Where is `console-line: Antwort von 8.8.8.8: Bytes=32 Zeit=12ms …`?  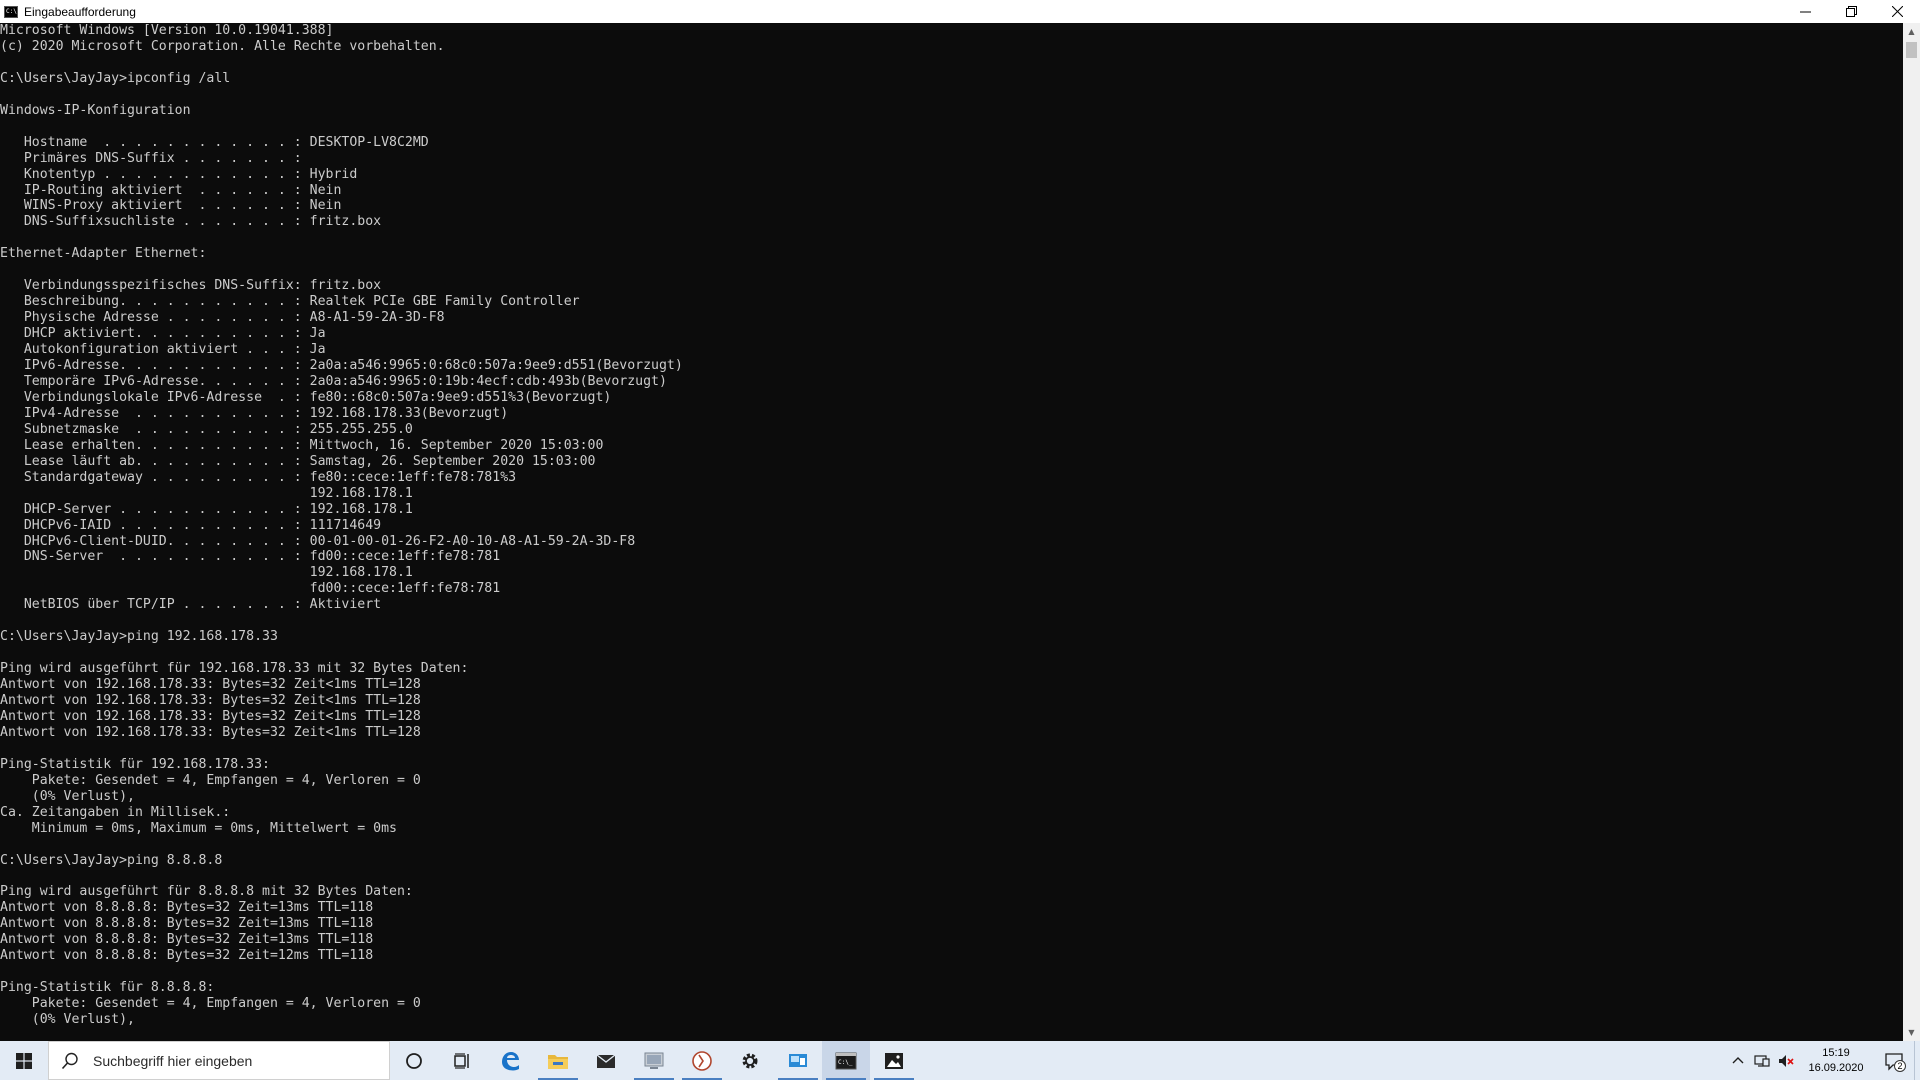
console-line: Antwort von 8.8.8.8: Bytes=32 Zeit=12ms … is located at coordinates (187, 956).